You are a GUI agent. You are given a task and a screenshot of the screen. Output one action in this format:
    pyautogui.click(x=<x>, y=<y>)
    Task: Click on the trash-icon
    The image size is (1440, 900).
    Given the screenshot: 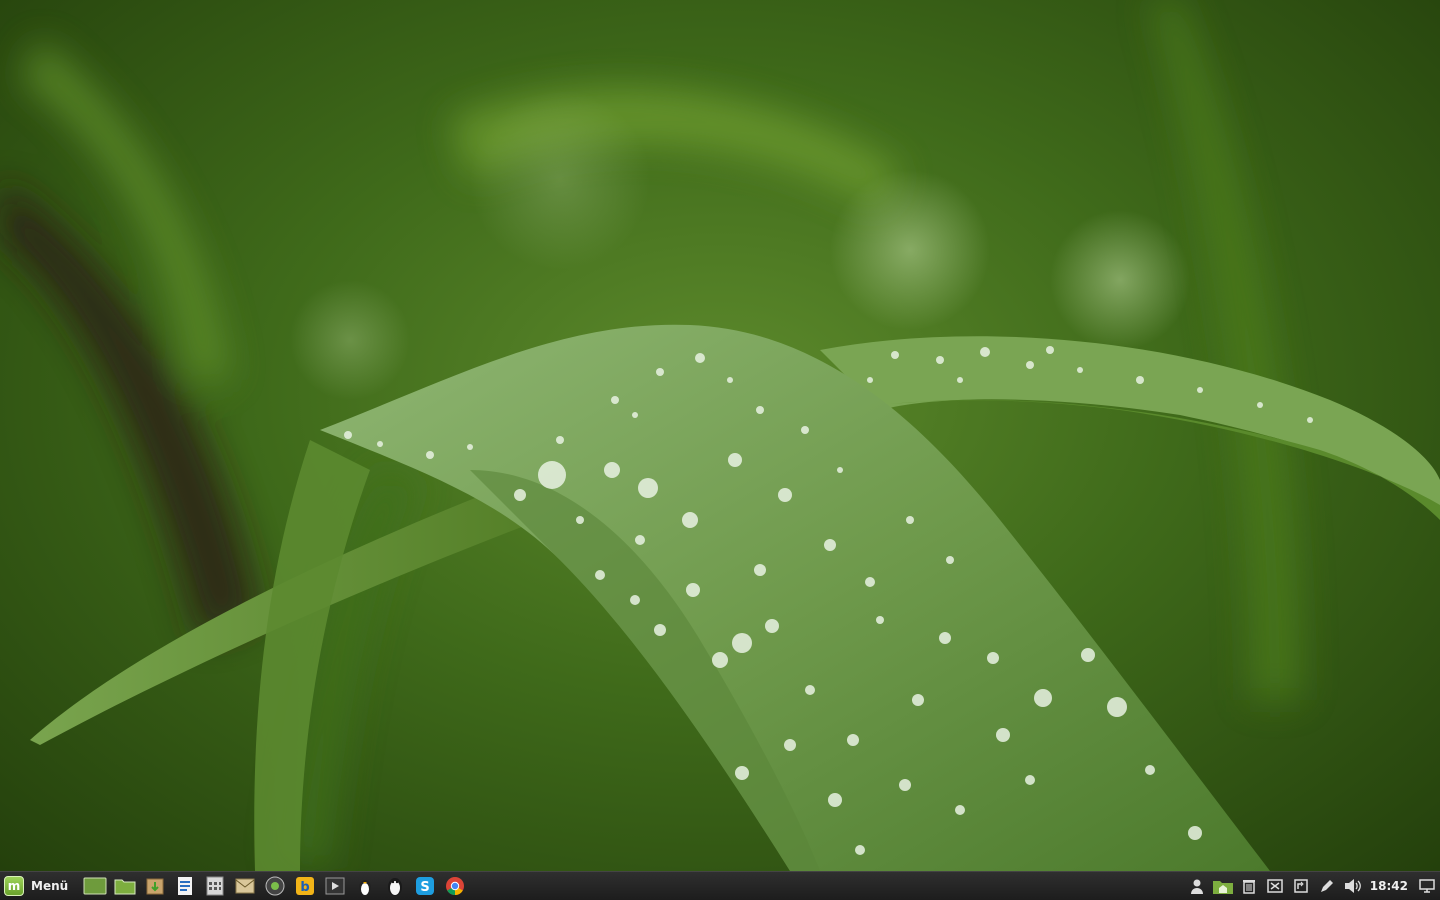 What is the action you would take?
    pyautogui.click(x=1248, y=887)
    